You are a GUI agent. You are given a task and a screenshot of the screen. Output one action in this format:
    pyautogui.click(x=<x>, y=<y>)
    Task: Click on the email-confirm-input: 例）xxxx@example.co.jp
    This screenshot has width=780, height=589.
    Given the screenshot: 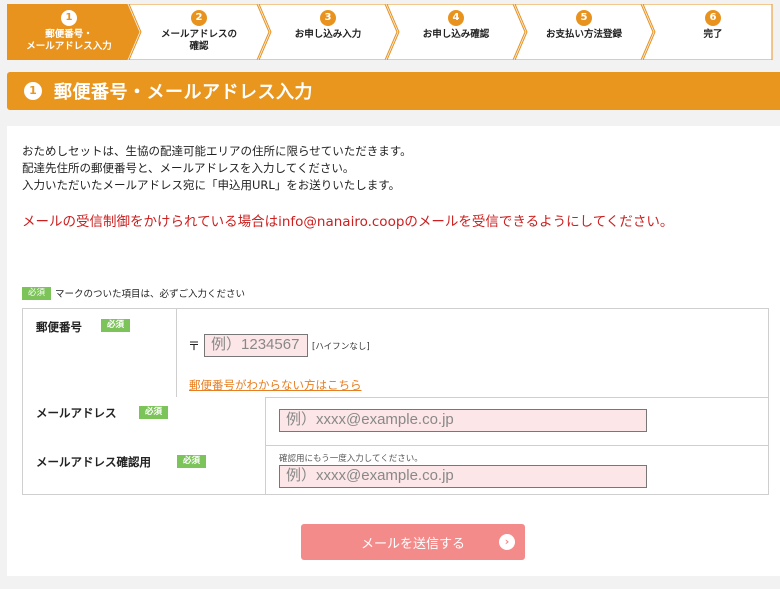 What is the action you would take?
    pyautogui.click(x=463, y=476)
    